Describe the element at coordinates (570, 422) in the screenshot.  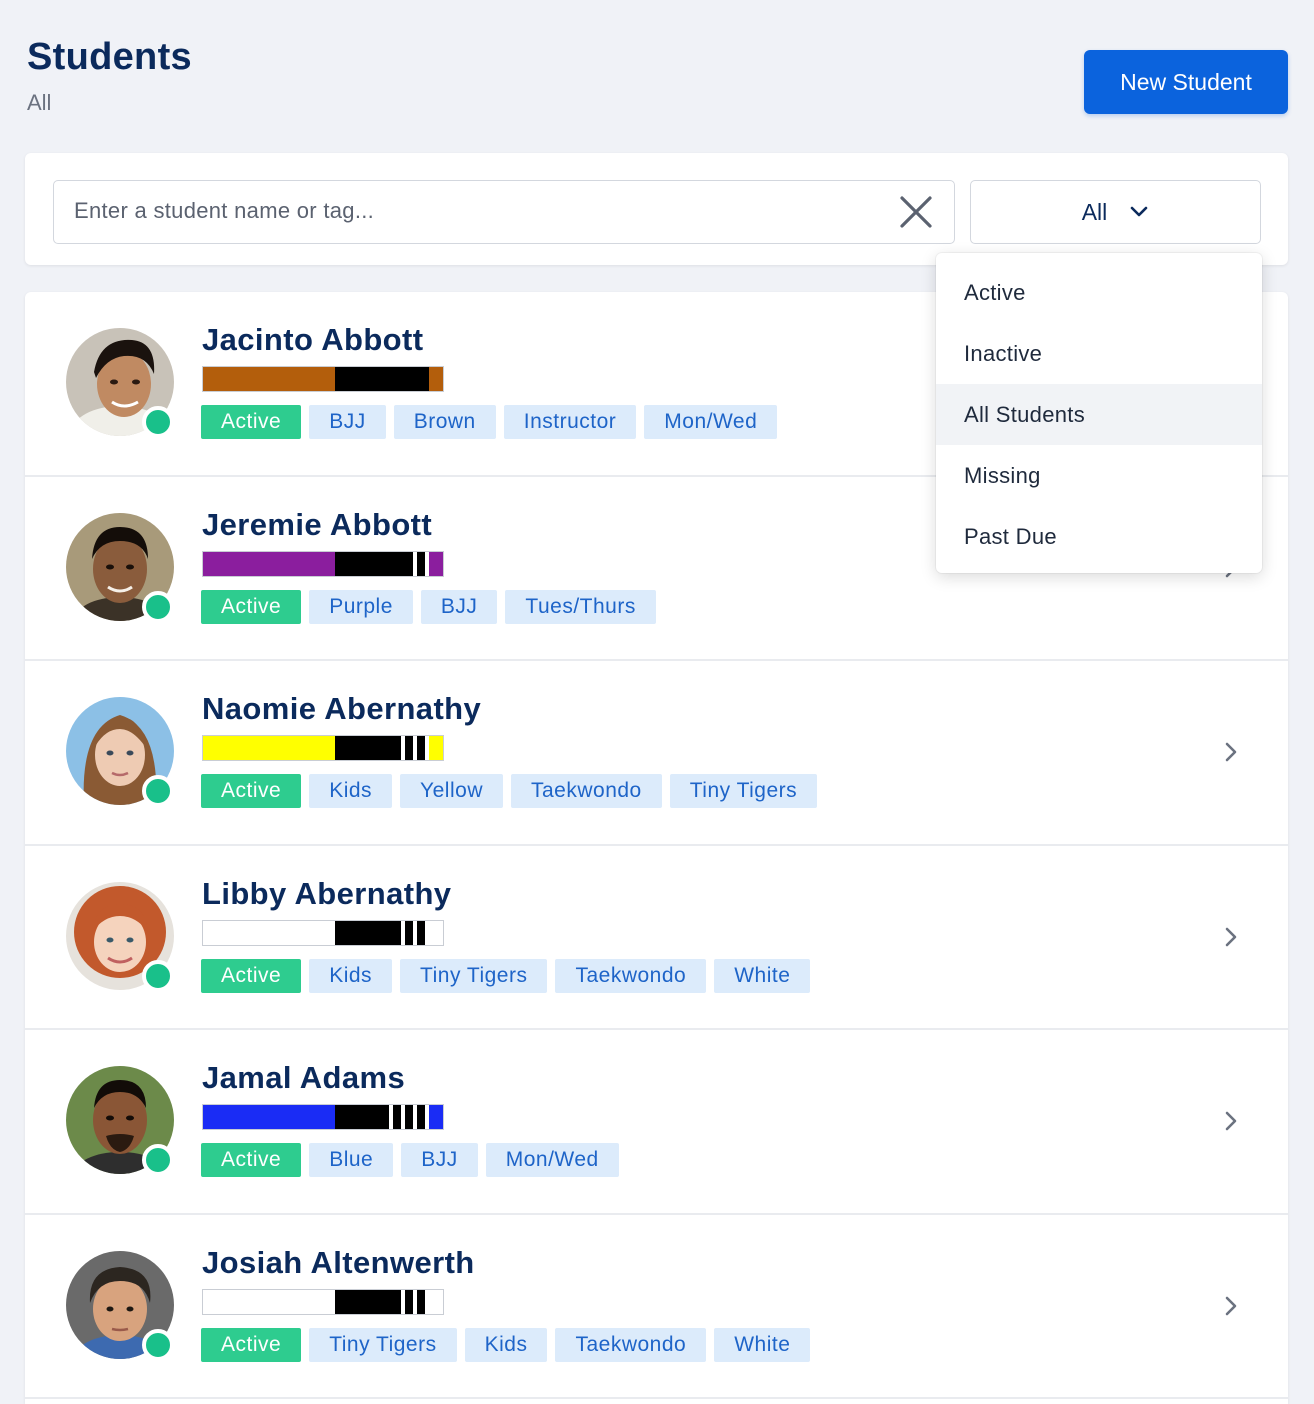
I see `student-tag: Instructor` at that location.